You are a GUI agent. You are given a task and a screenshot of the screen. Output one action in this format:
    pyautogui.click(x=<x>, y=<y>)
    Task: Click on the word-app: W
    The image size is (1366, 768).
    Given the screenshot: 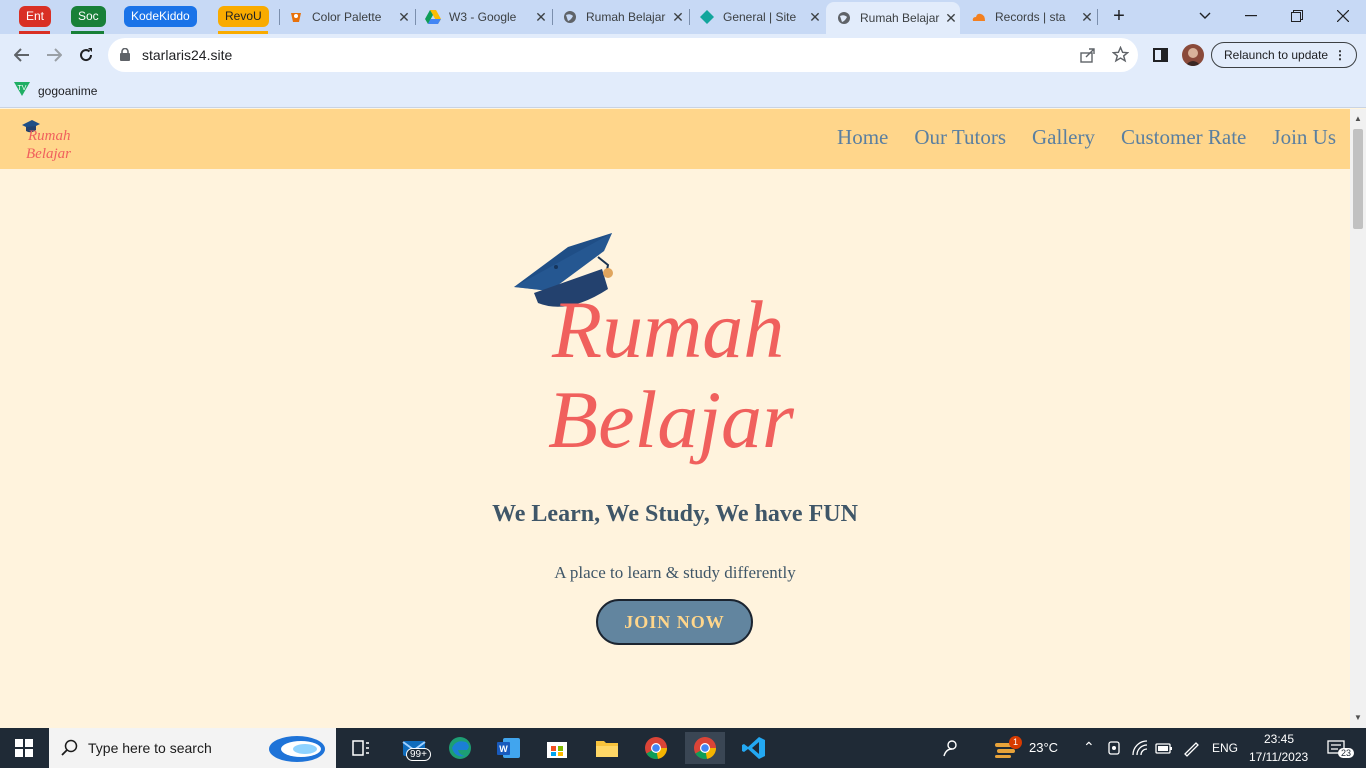 What is the action you would take?
    pyautogui.click(x=509, y=748)
    